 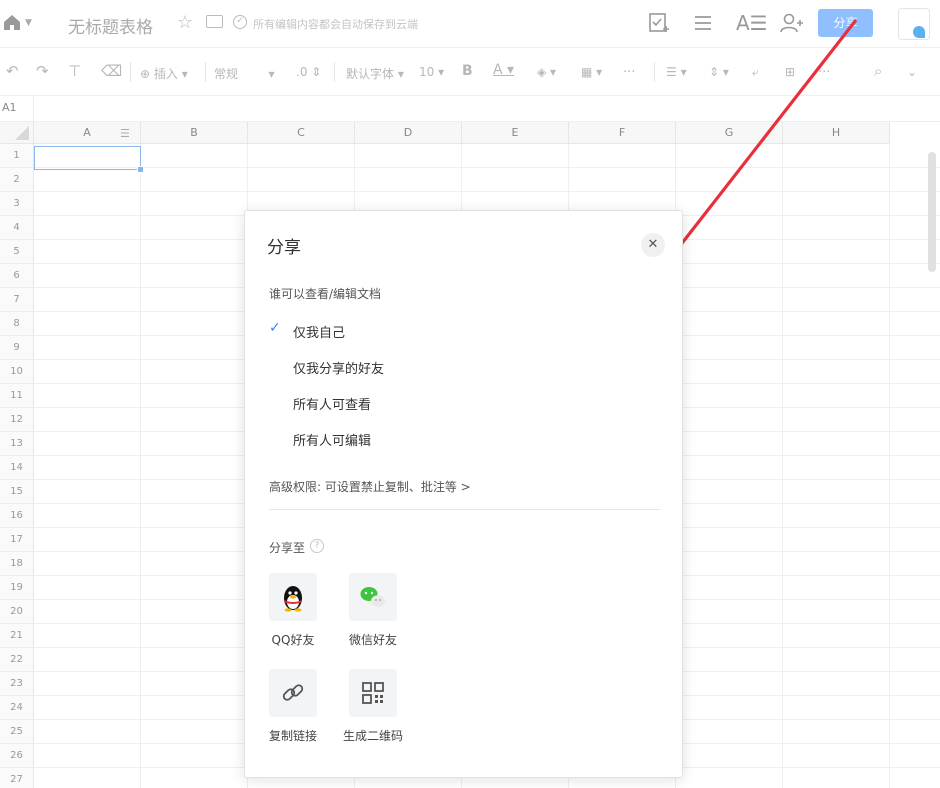 What do you see at coordinates (74, 71) in the screenshot?
I see `format-painter-icon: ⊤` at bounding box center [74, 71].